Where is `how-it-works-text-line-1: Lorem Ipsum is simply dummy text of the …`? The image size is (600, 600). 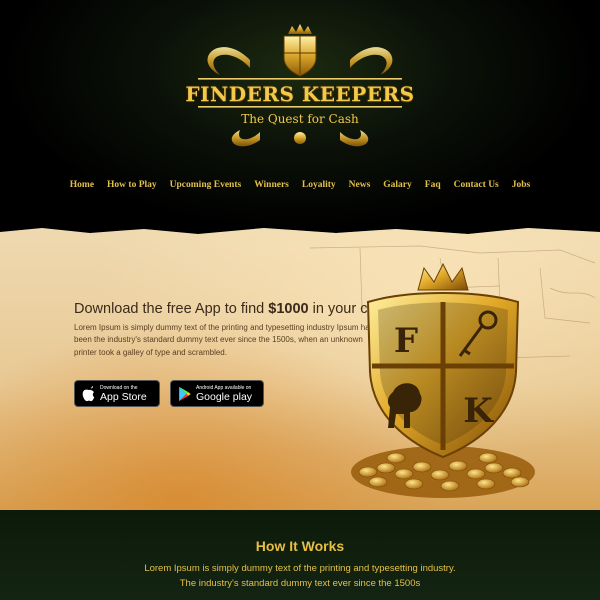
how-it-works-text-line-1: Lorem Ipsum is simply dummy text of the … is located at coordinates (300, 568).